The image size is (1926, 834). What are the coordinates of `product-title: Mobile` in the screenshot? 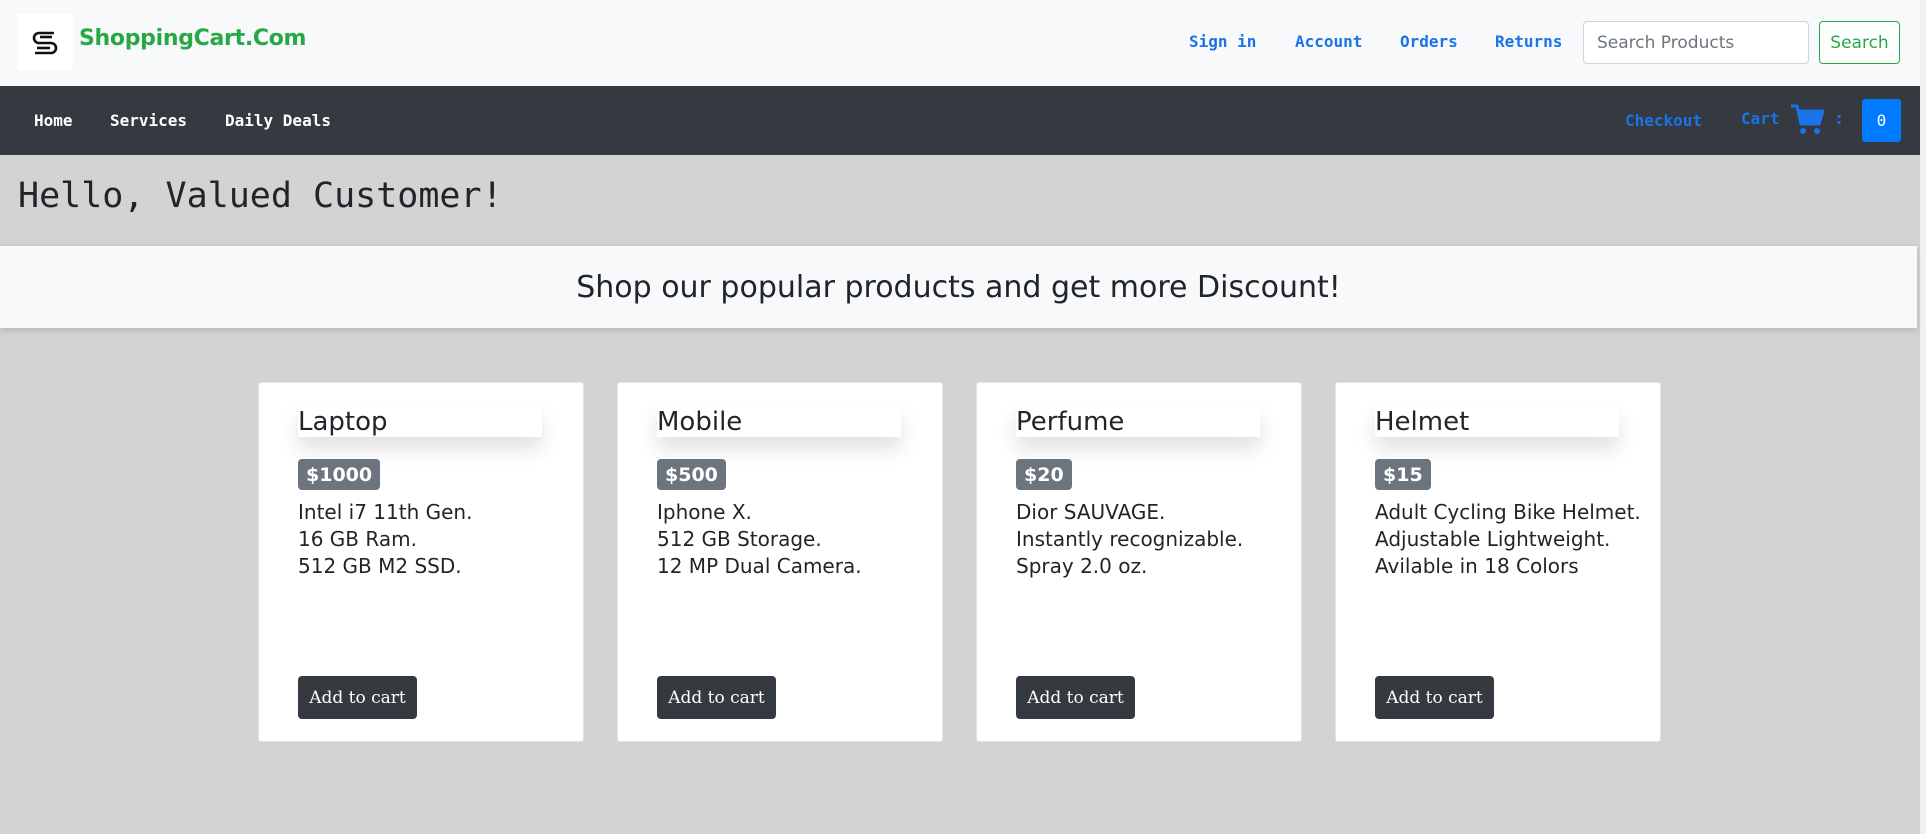 It's located at (700, 422).